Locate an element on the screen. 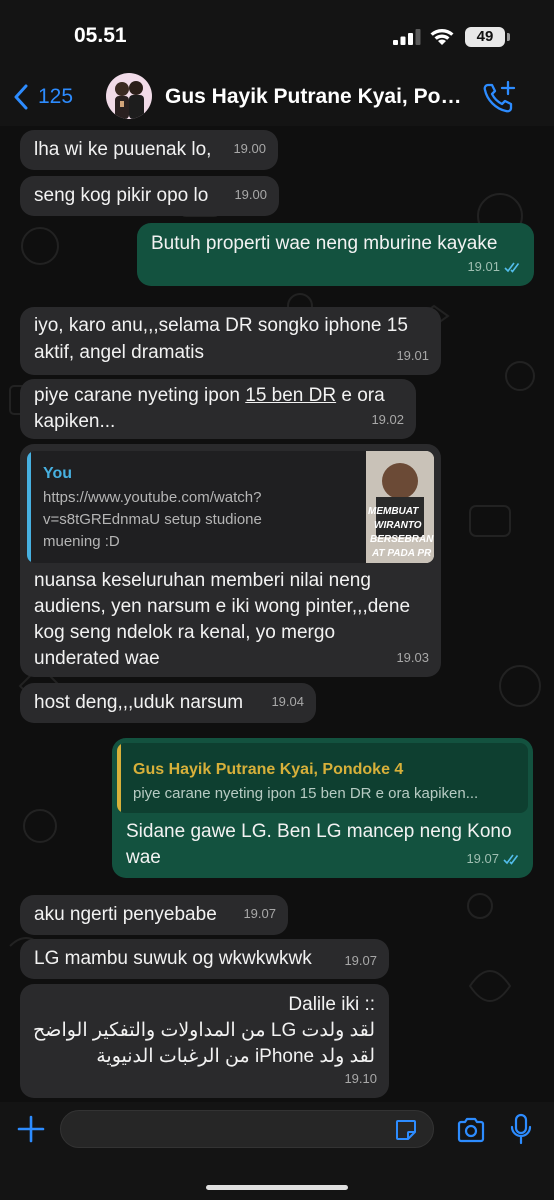 This screenshot has width=554, height=1200. quote-author: Gus Hayik Putrane Kyai, Pondoke 4 is located at coordinates (268, 769).